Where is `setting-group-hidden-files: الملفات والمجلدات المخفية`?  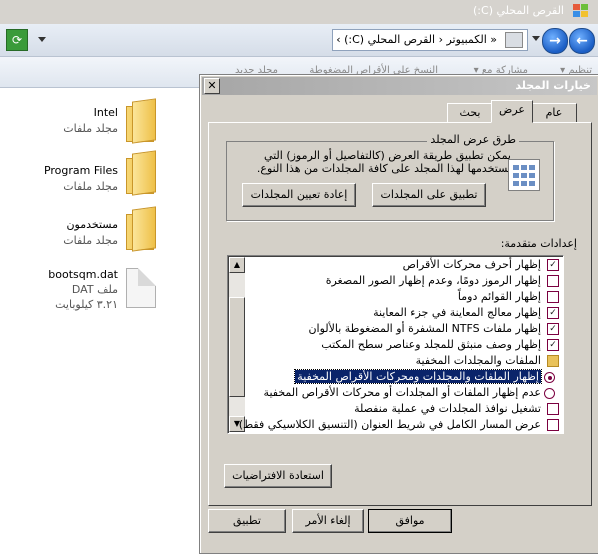
setting-group-hidden-files: الملفات والمجلدات المخفية is located at coordinates (405, 361).